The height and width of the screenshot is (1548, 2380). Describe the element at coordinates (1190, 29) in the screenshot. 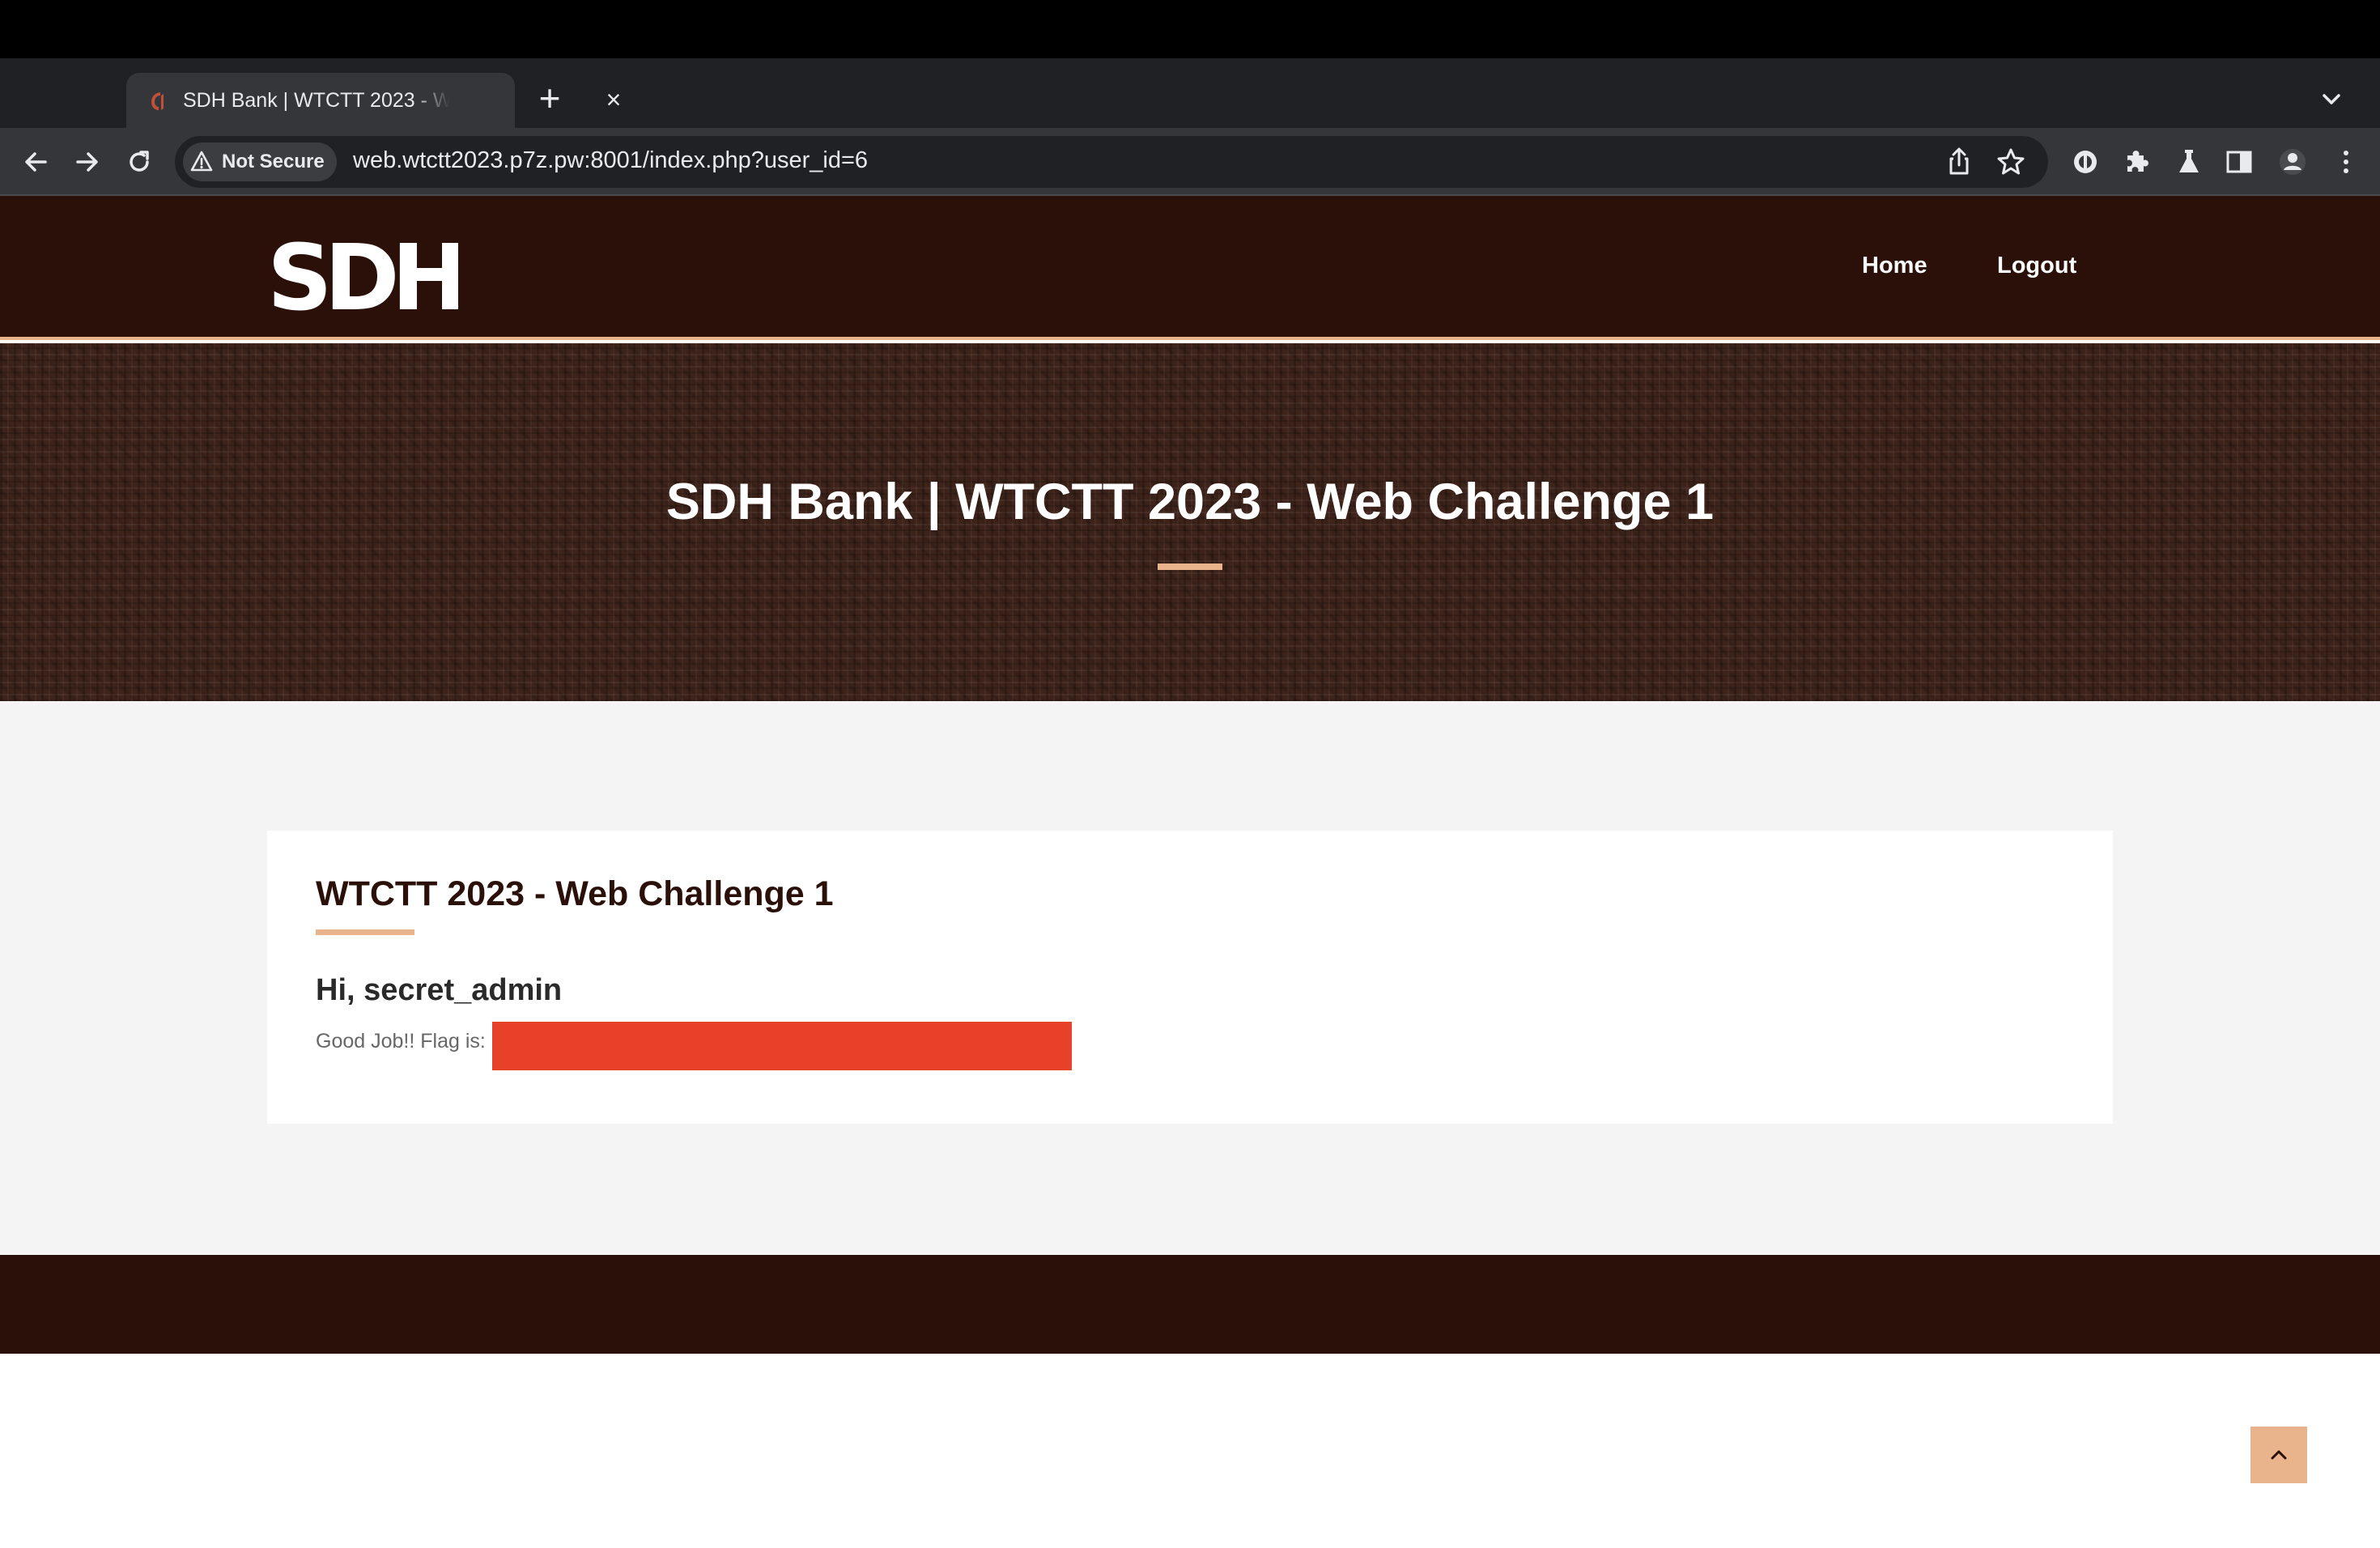

I see `screen-top-bar` at that location.